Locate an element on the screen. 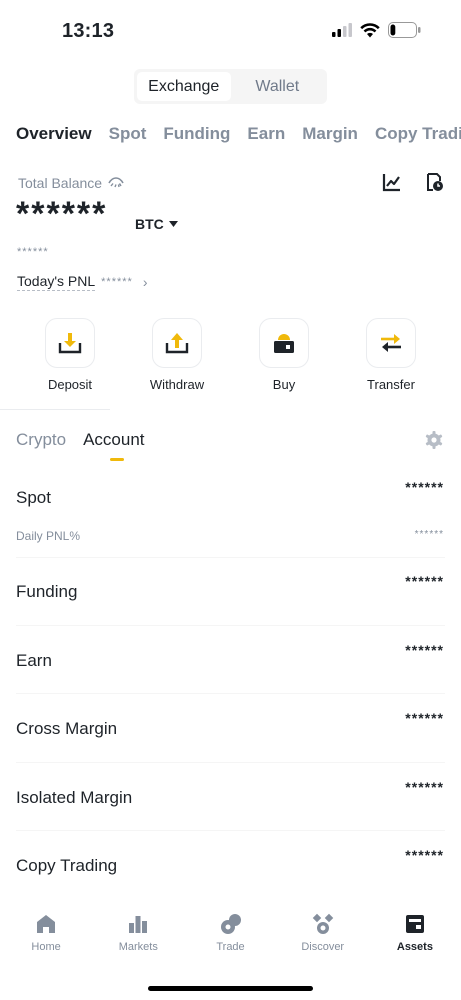 The width and height of the screenshot is (461, 1000). nav-discover: Discover is located at coordinates (323, 944).